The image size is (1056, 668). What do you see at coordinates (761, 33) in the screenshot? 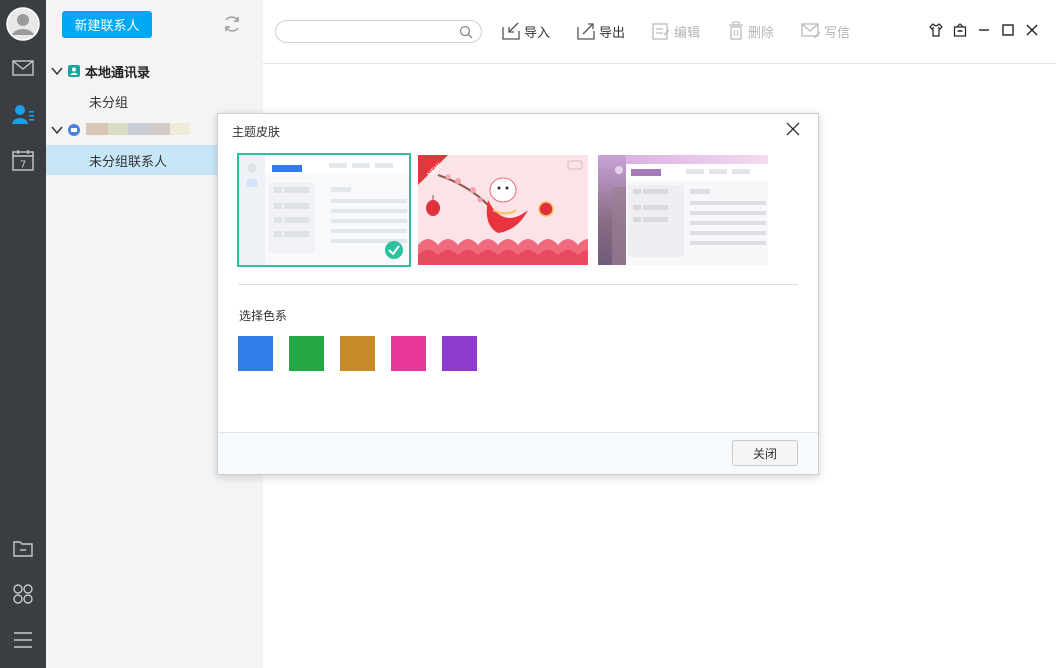
I see `delete-label: 删除` at bounding box center [761, 33].